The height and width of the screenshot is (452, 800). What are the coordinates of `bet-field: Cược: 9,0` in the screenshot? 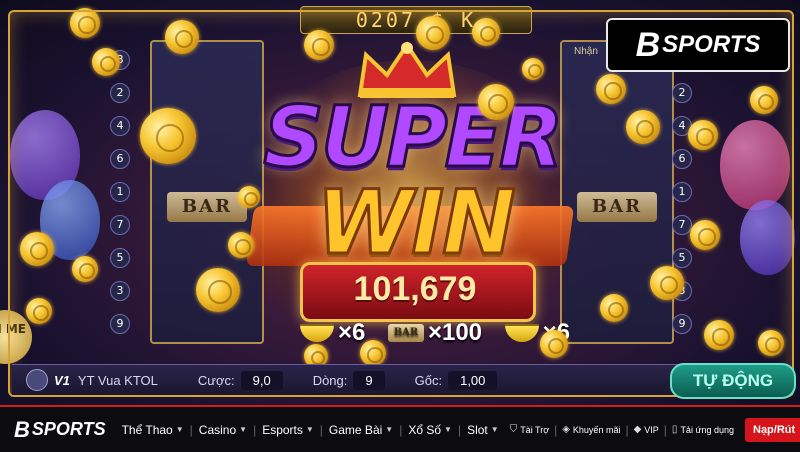 It's located at (240, 380).